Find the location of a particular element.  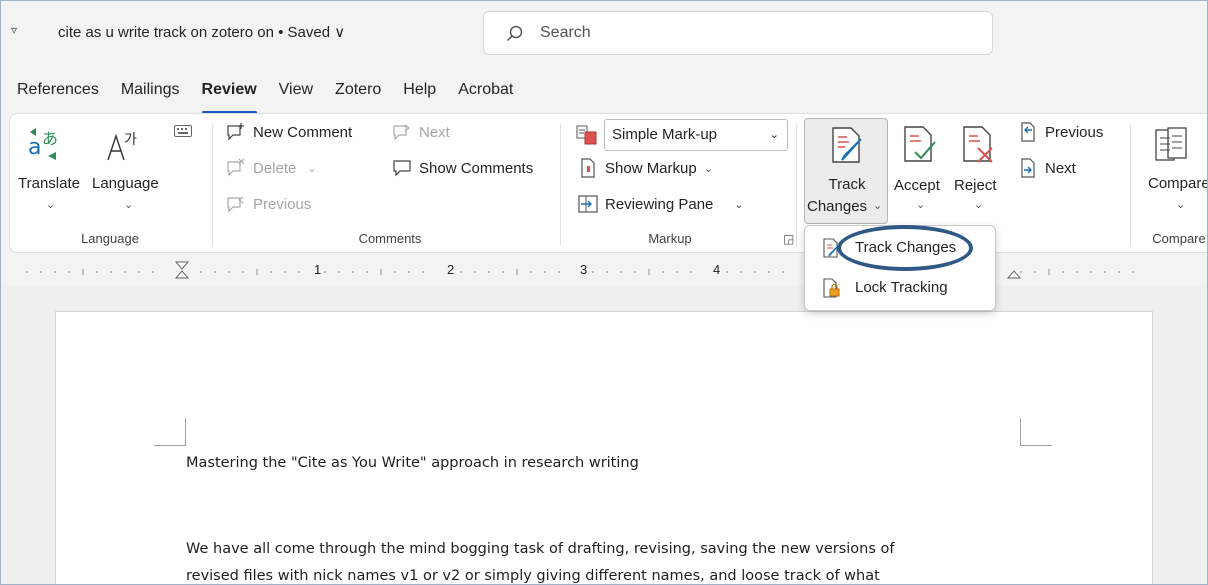

show-markup-label: Show Markup is located at coordinates (651, 168).